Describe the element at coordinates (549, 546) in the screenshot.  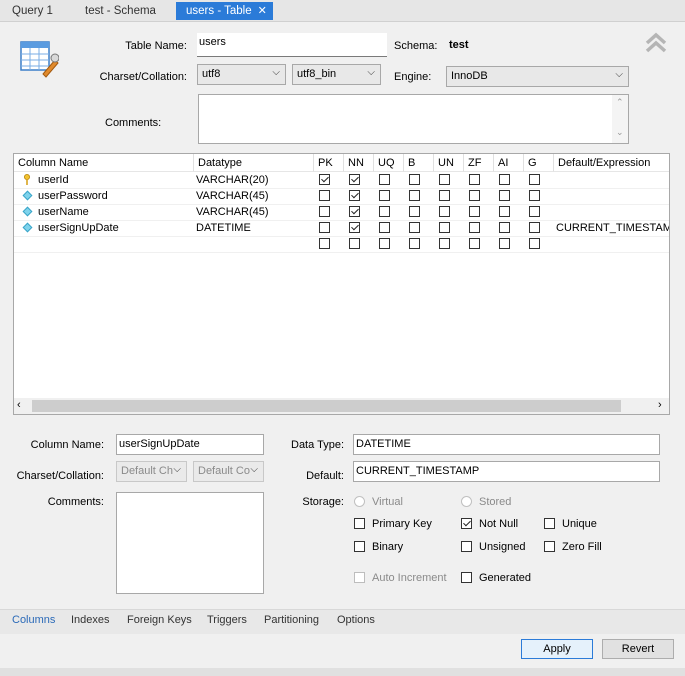
I see `zero-fill-checkbox` at that location.